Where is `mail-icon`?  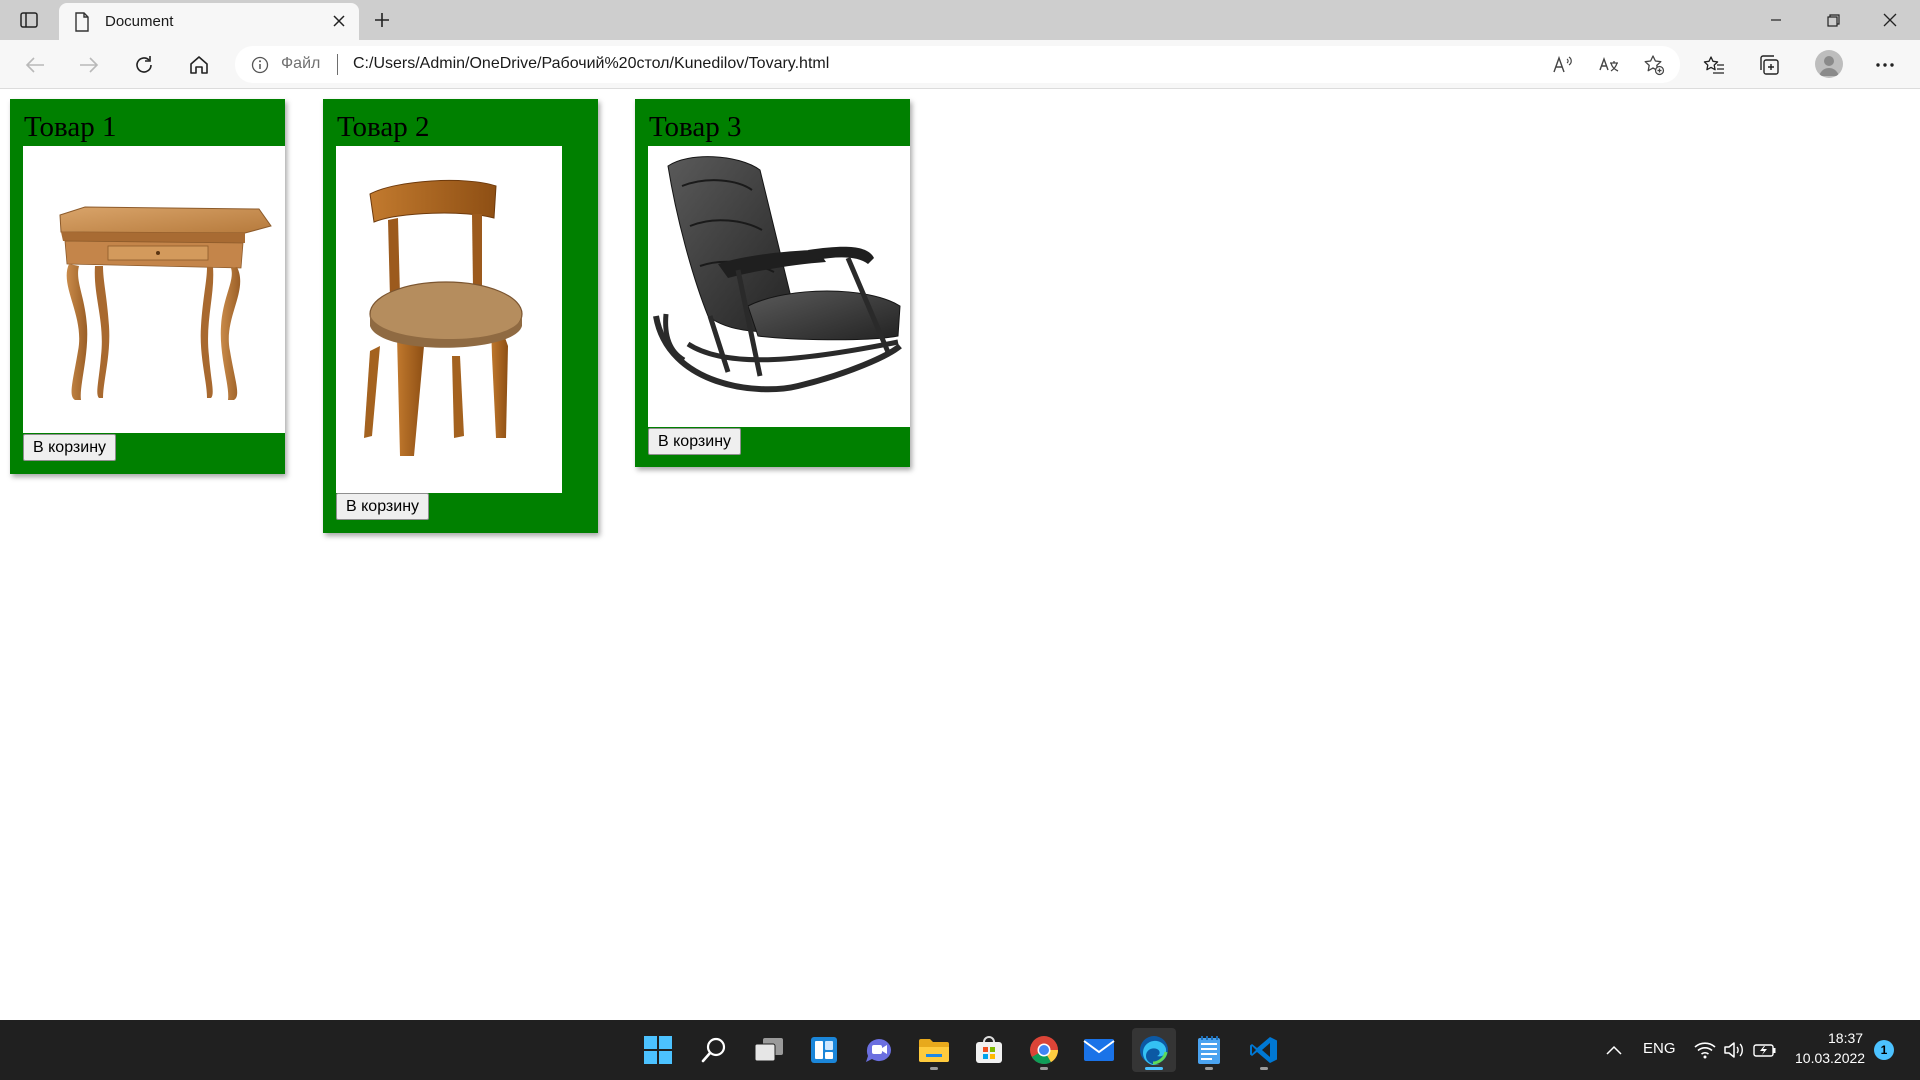
mail-icon is located at coordinates (1099, 1050).